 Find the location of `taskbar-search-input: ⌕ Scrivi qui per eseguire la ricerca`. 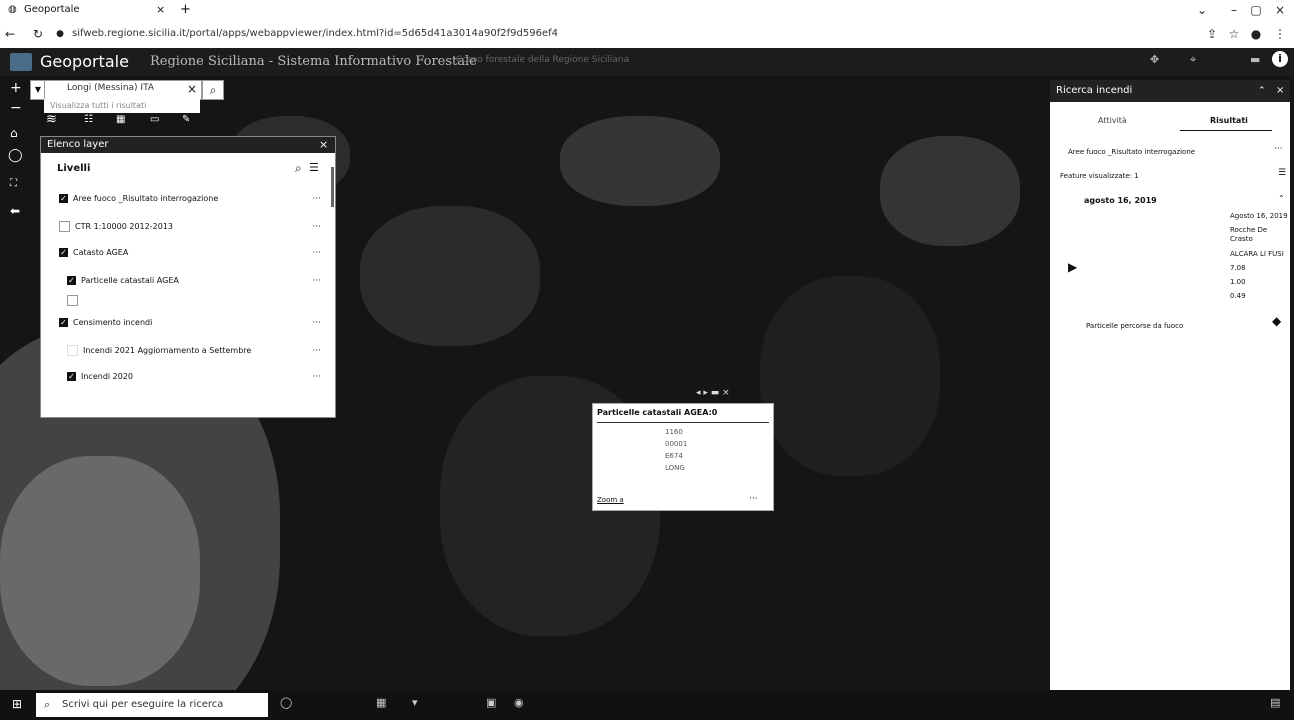

taskbar-search-input: ⌕ Scrivi qui per eseguire la ricerca is located at coordinates (152, 705).